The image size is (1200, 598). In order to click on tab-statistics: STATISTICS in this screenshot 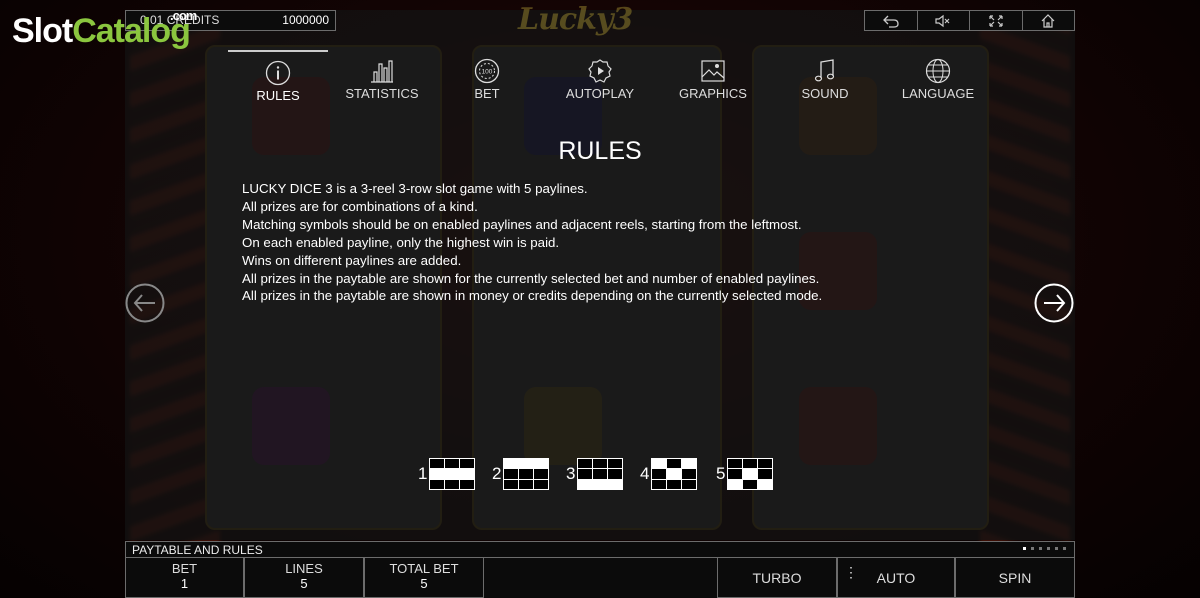, I will do `click(382, 80)`.